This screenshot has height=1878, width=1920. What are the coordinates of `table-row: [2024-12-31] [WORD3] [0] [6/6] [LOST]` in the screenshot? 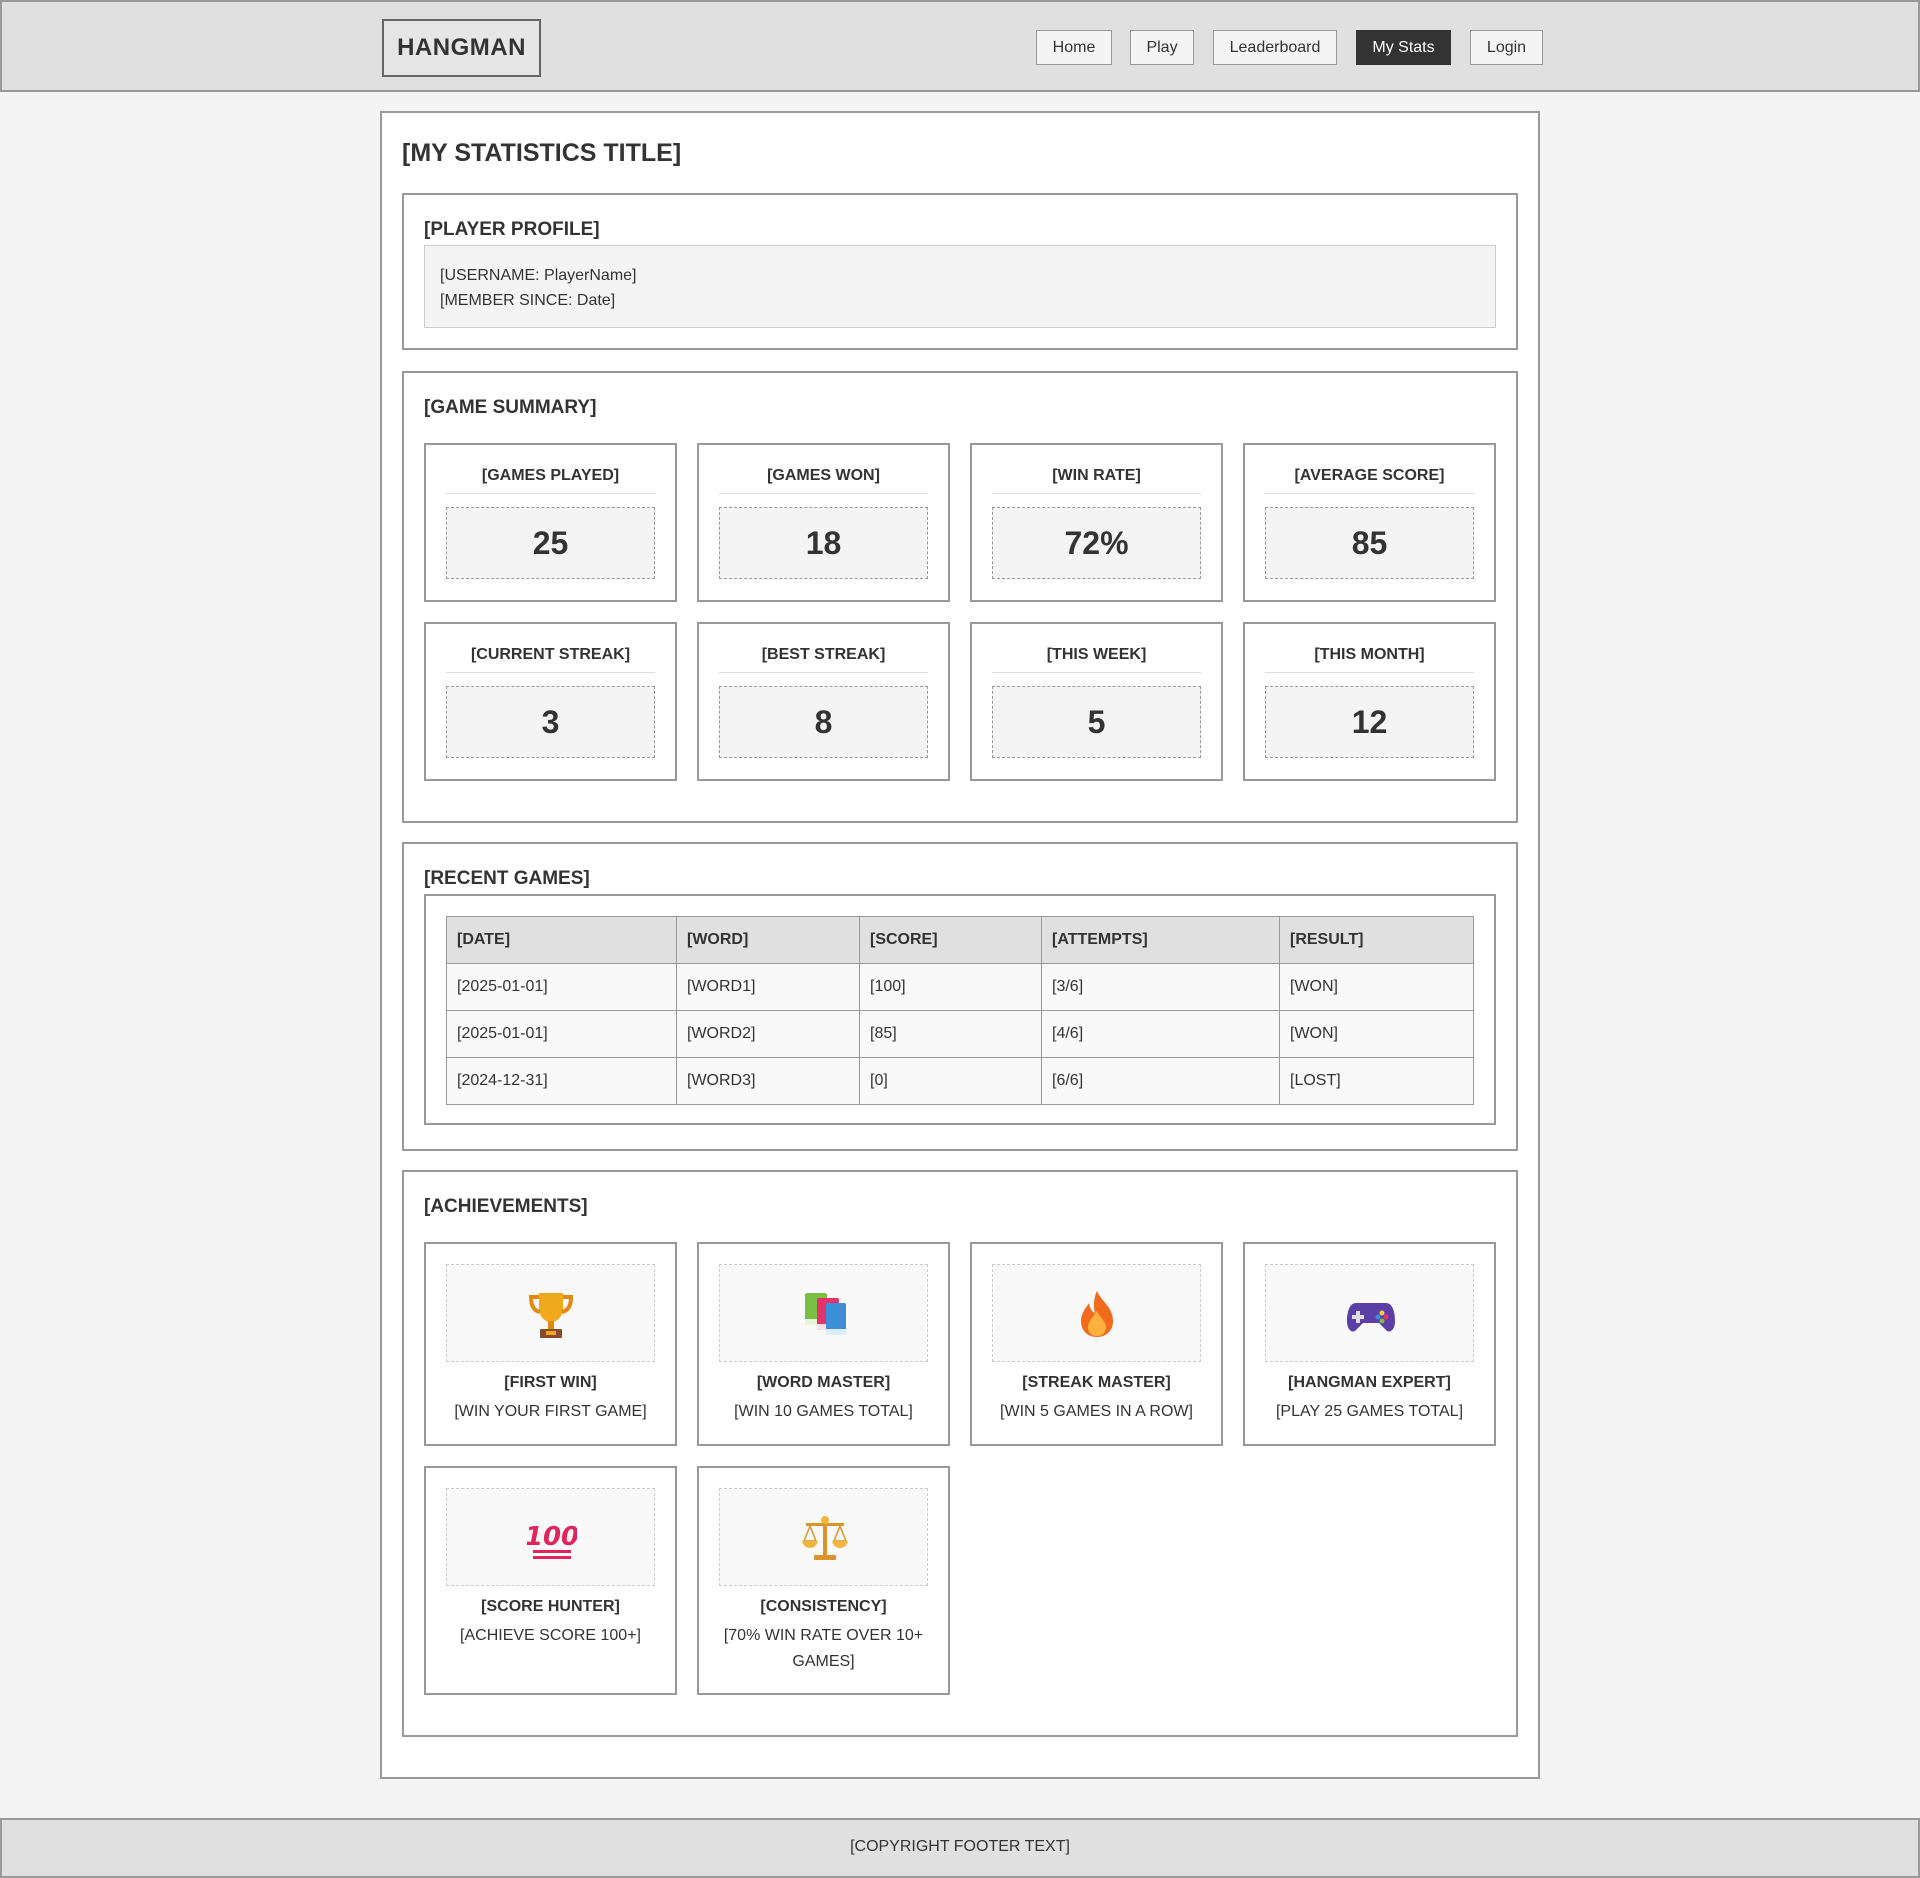 It's located at (960, 1081).